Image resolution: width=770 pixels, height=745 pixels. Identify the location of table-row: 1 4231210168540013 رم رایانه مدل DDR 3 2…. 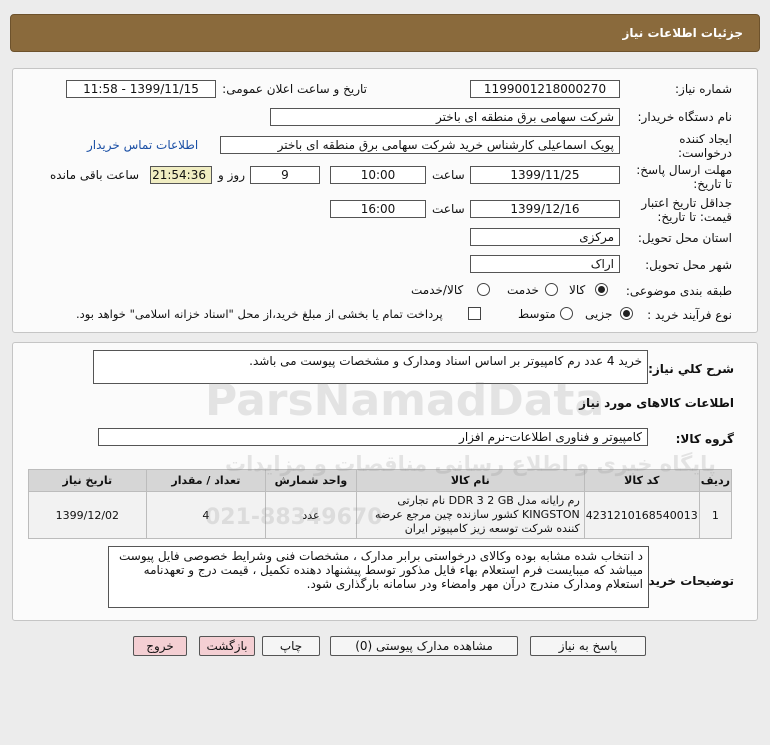
(380, 515).